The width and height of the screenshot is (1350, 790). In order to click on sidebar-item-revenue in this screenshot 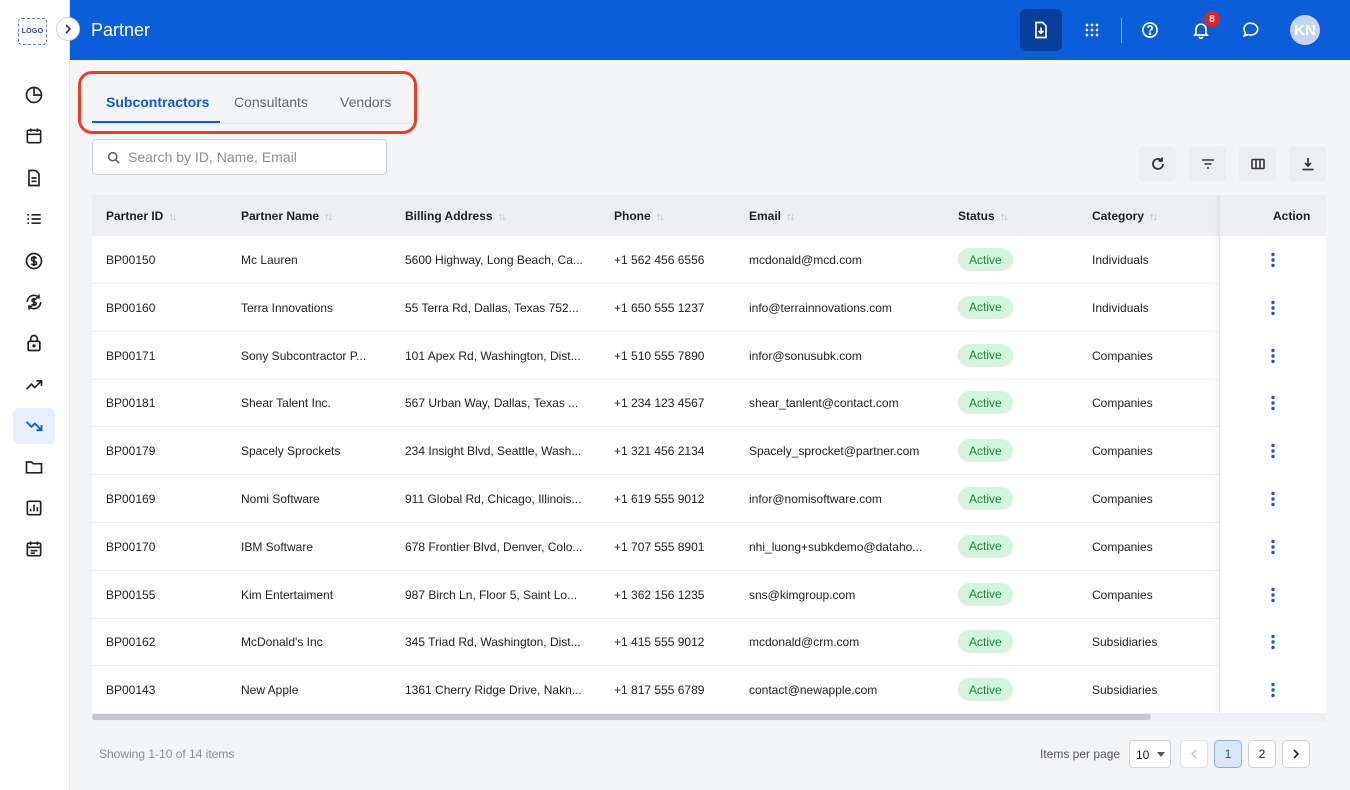, I will do `click(34, 385)`.